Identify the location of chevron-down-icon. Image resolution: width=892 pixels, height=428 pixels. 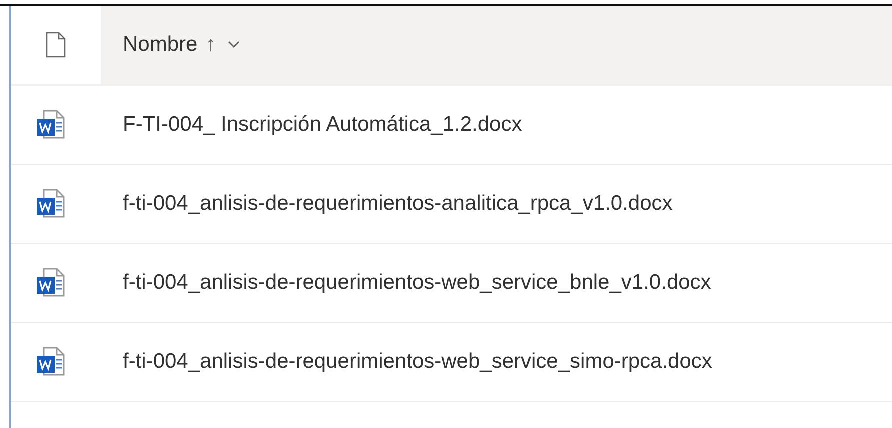
(234, 45).